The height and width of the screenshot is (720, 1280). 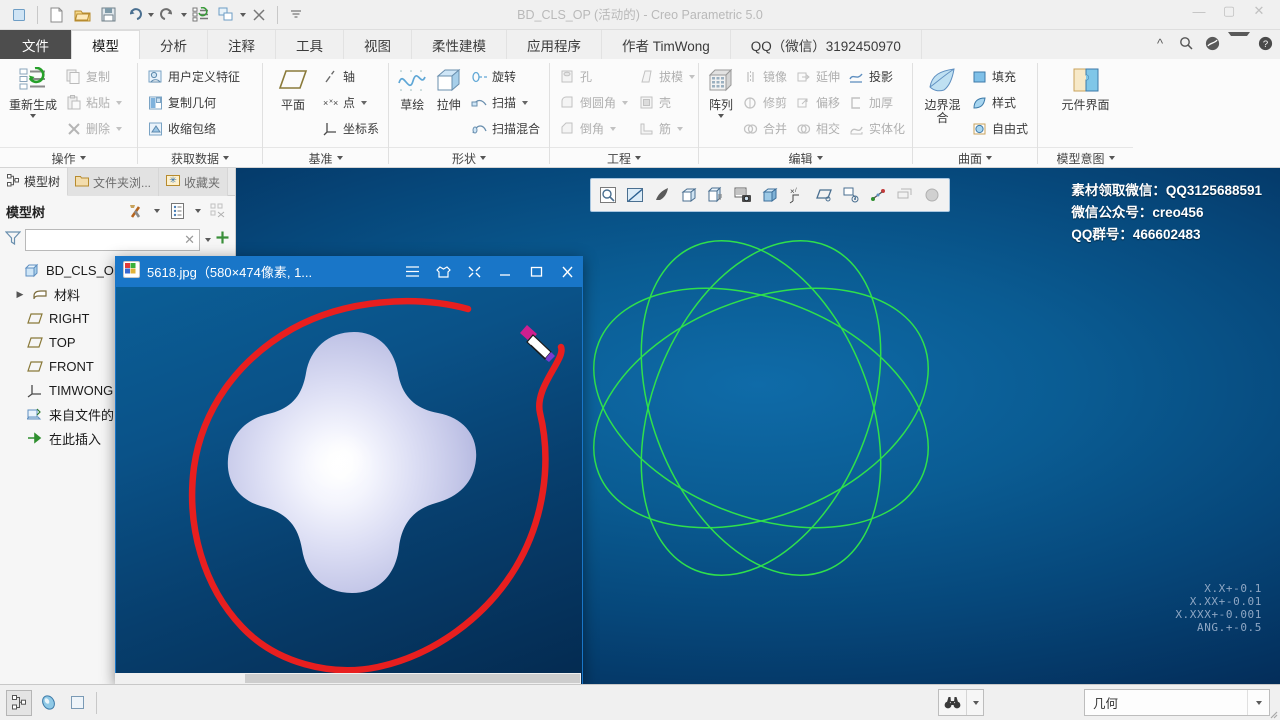 What do you see at coordinates (48, 703) in the screenshot?
I see `appearance-icon` at bounding box center [48, 703].